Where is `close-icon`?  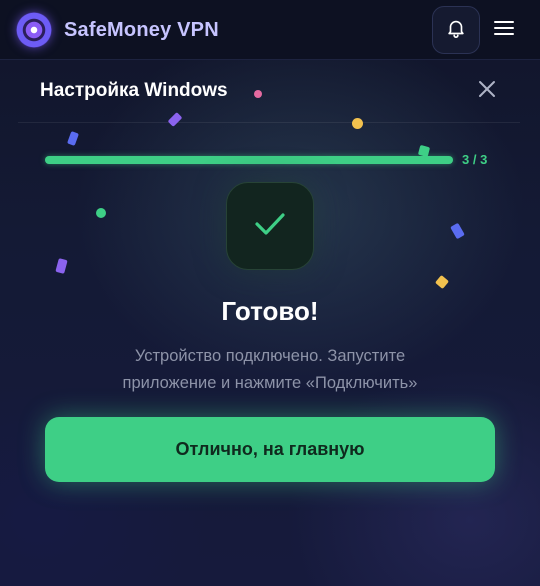 close-icon is located at coordinates (487, 91).